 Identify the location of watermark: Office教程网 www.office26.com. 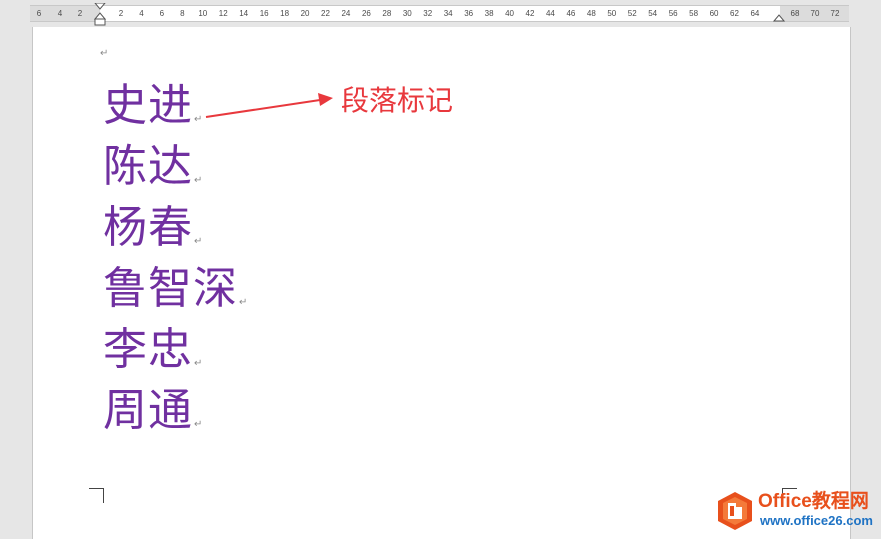
(798, 512).